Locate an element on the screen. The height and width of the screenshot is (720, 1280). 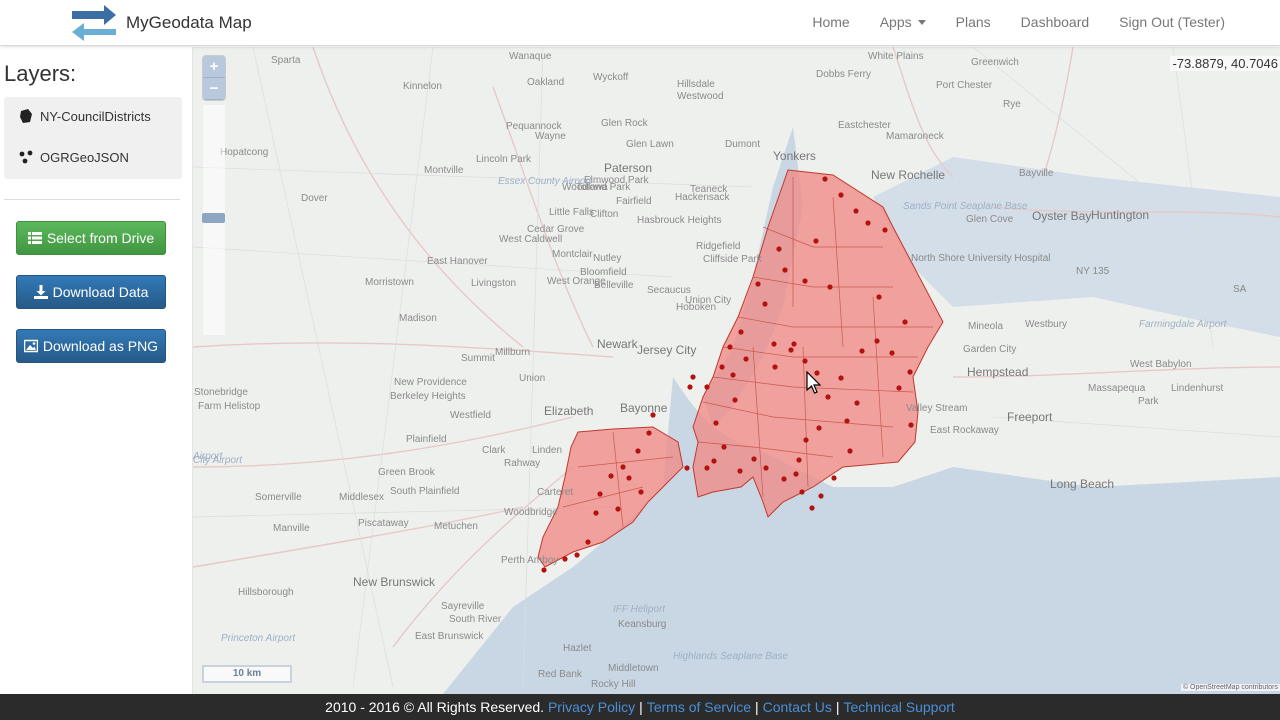
map-place-label: Paterson is located at coordinates (628, 168).